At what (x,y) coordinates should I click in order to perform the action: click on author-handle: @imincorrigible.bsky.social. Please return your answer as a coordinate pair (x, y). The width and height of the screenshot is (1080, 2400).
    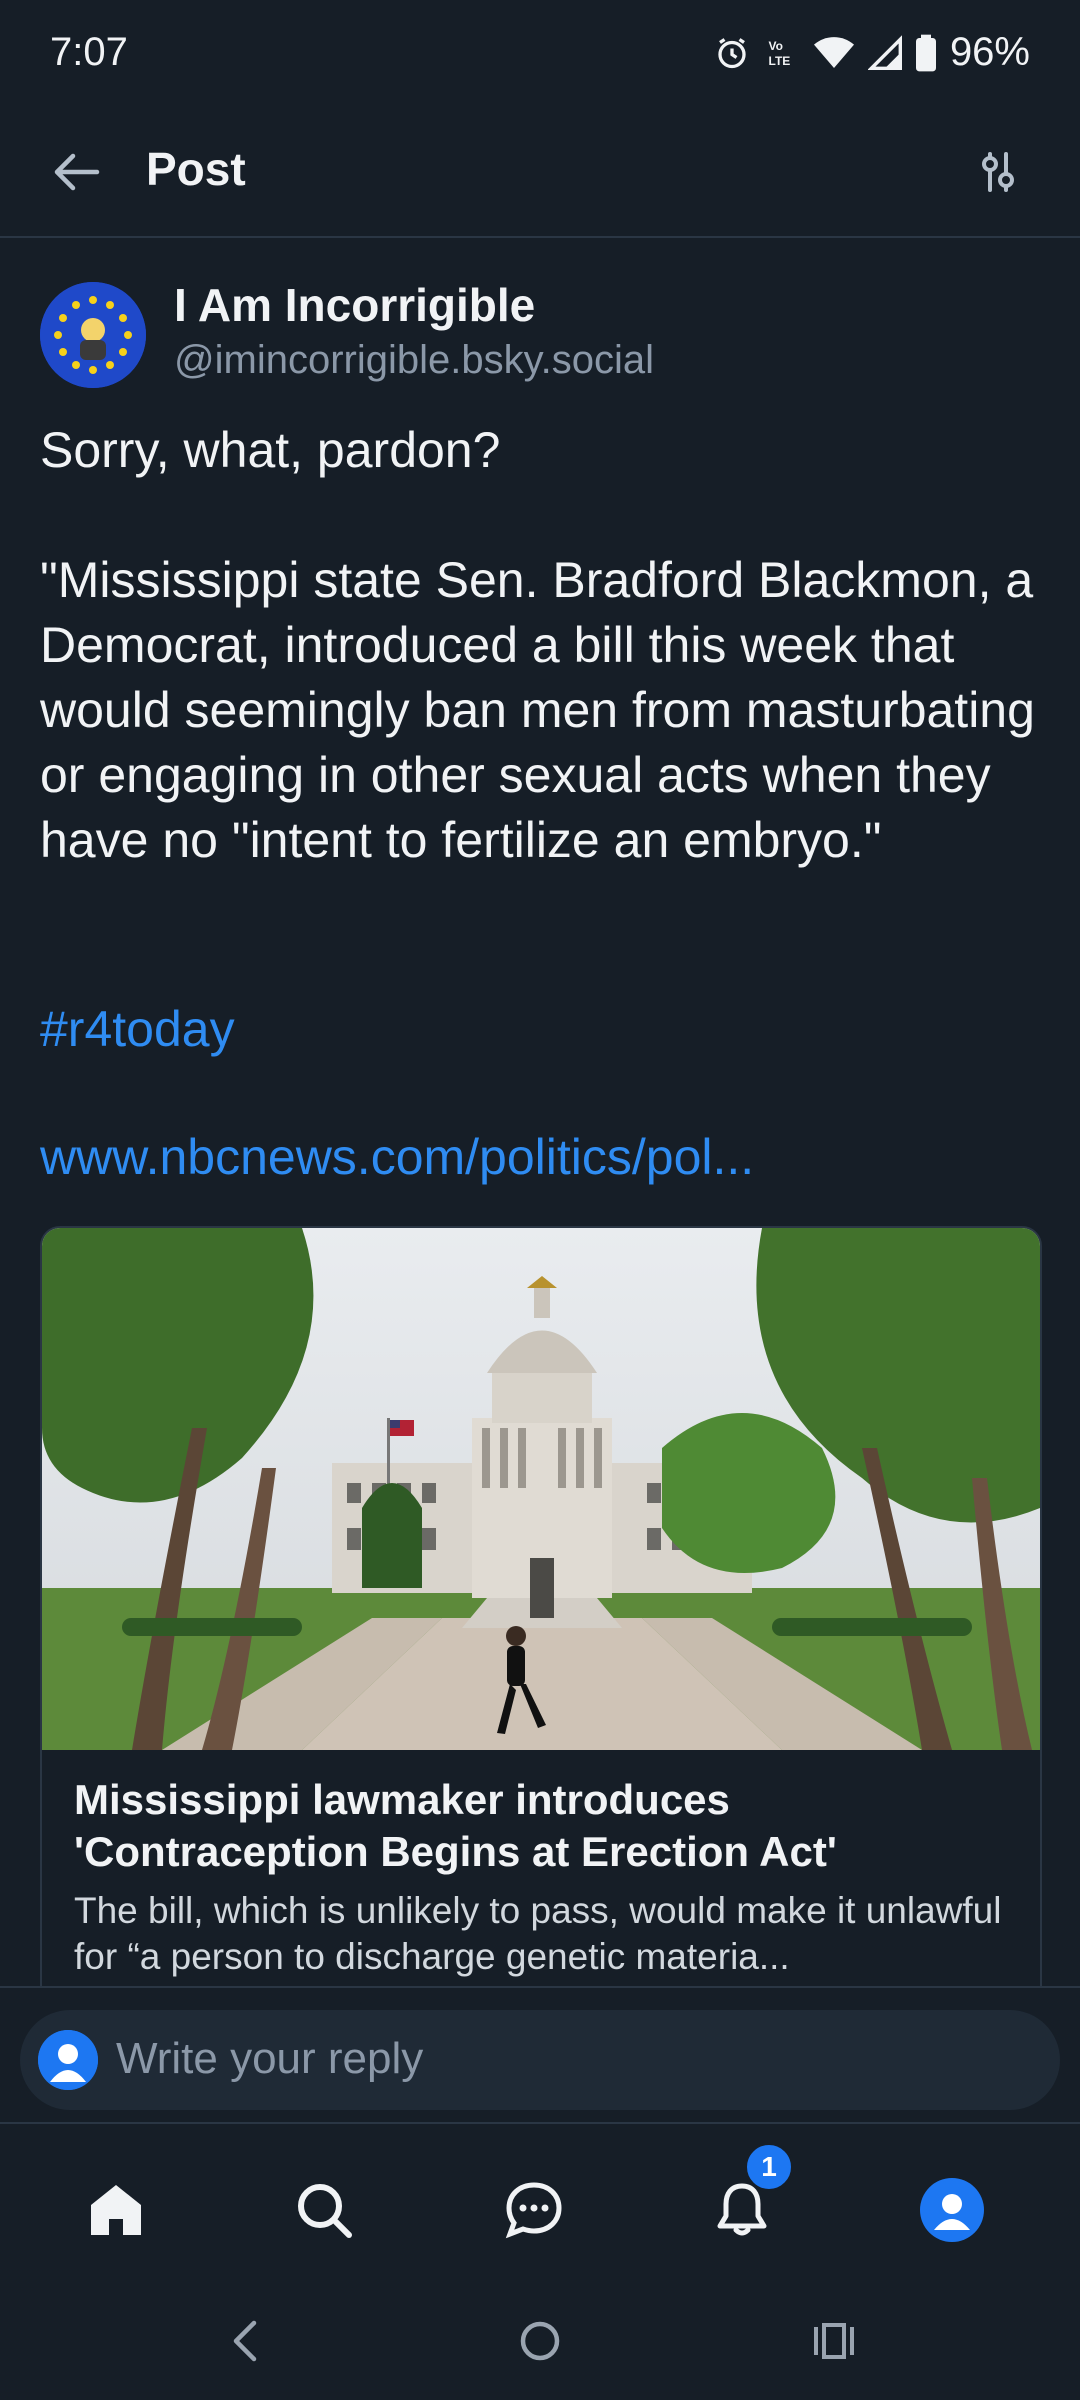
    Looking at the image, I should click on (414, 360).